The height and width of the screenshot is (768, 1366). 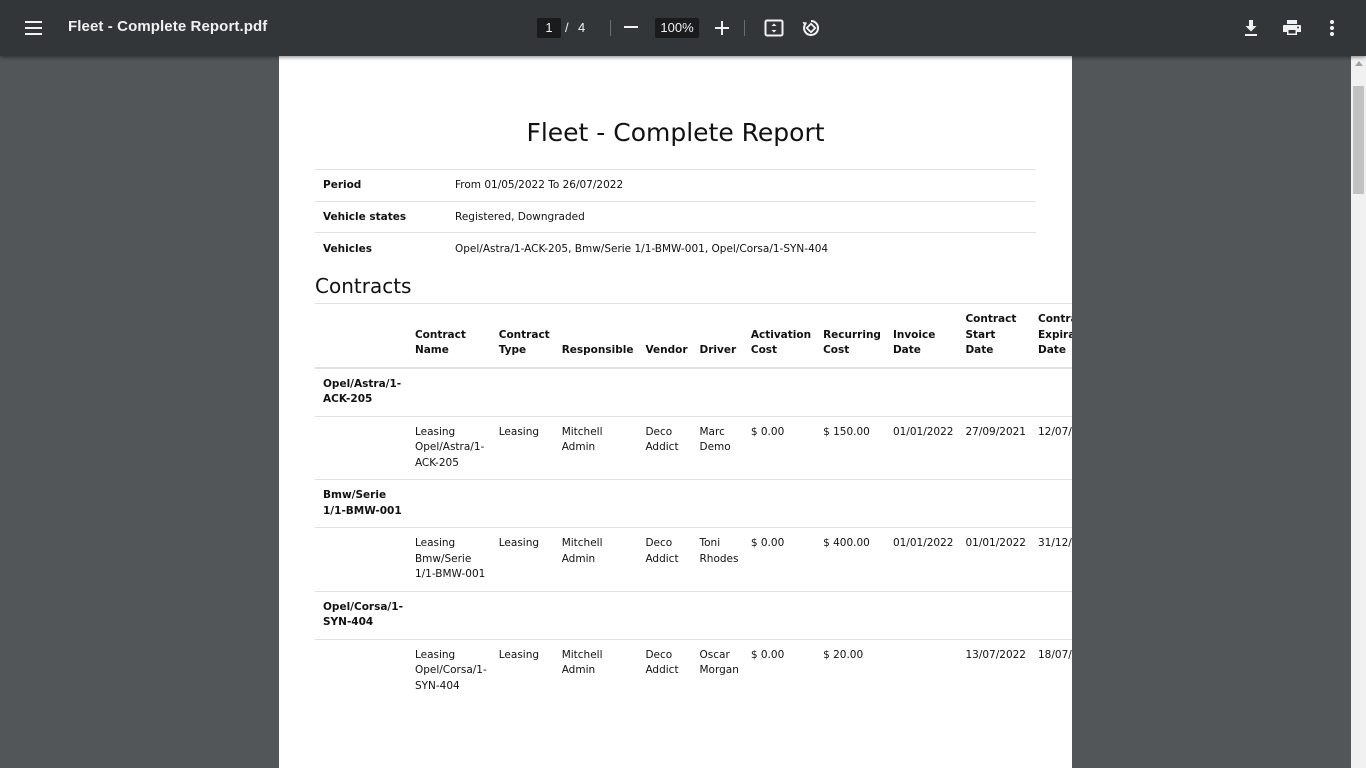 What do you see at coordinates (1051, 336) in the screenshot?
I see `column-header: Contract Expiration Date` at bounding box center [1051, 336].